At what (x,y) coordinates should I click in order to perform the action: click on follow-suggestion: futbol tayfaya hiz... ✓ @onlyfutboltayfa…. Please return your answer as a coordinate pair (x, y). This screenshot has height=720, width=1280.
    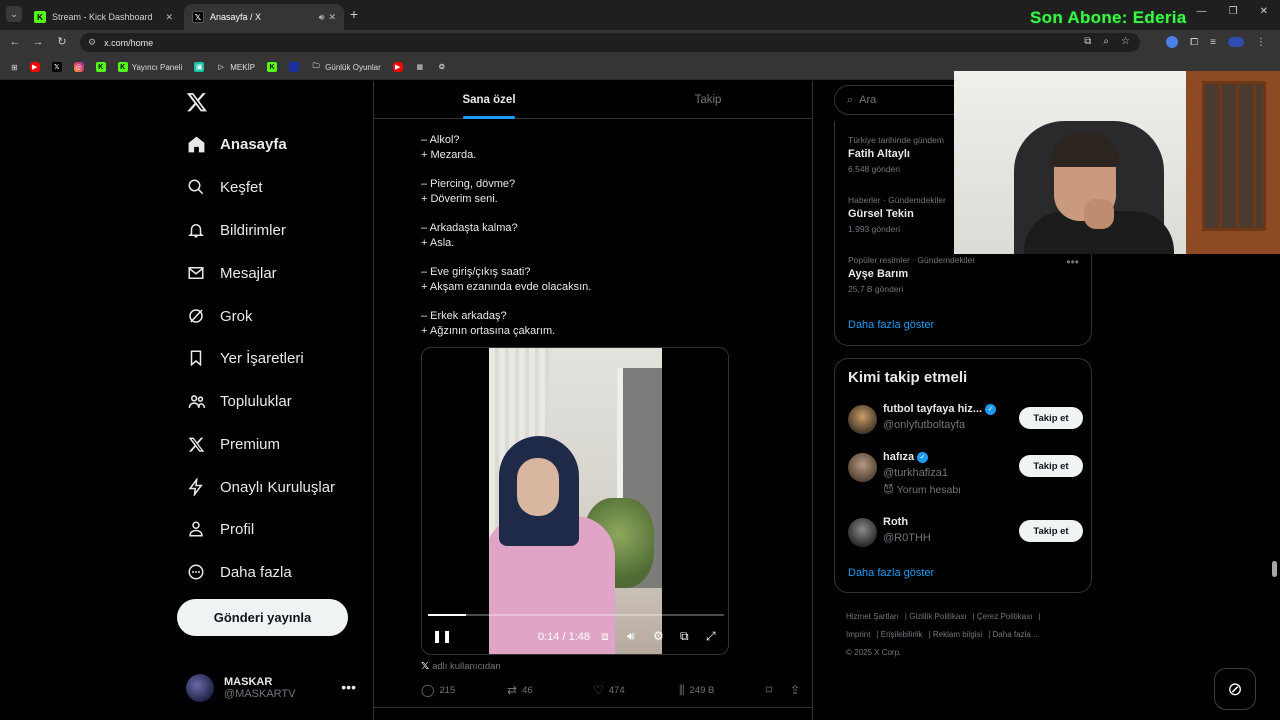
    Looking at the image, I should click on (965, 423).